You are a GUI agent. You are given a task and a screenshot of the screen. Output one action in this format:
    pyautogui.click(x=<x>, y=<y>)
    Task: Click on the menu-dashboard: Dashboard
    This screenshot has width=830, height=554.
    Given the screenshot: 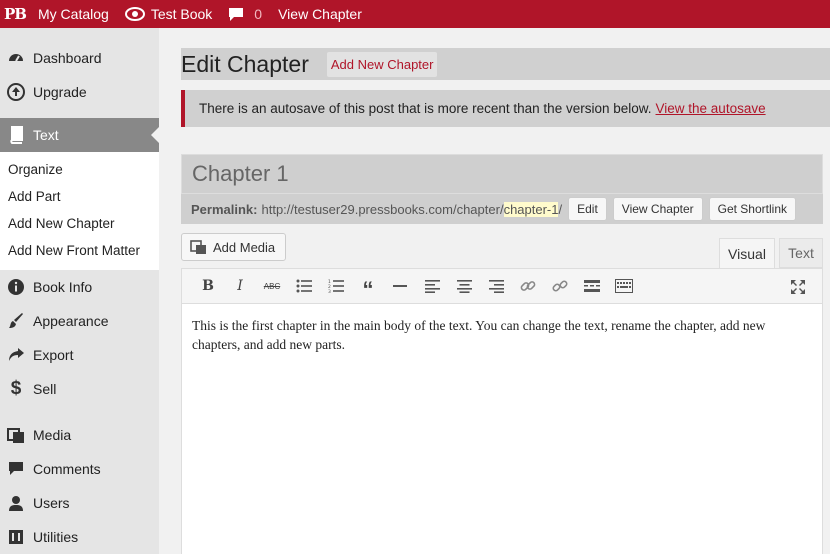 What is the action you would take?
    pyautogui.click(x=79, y=58)
    